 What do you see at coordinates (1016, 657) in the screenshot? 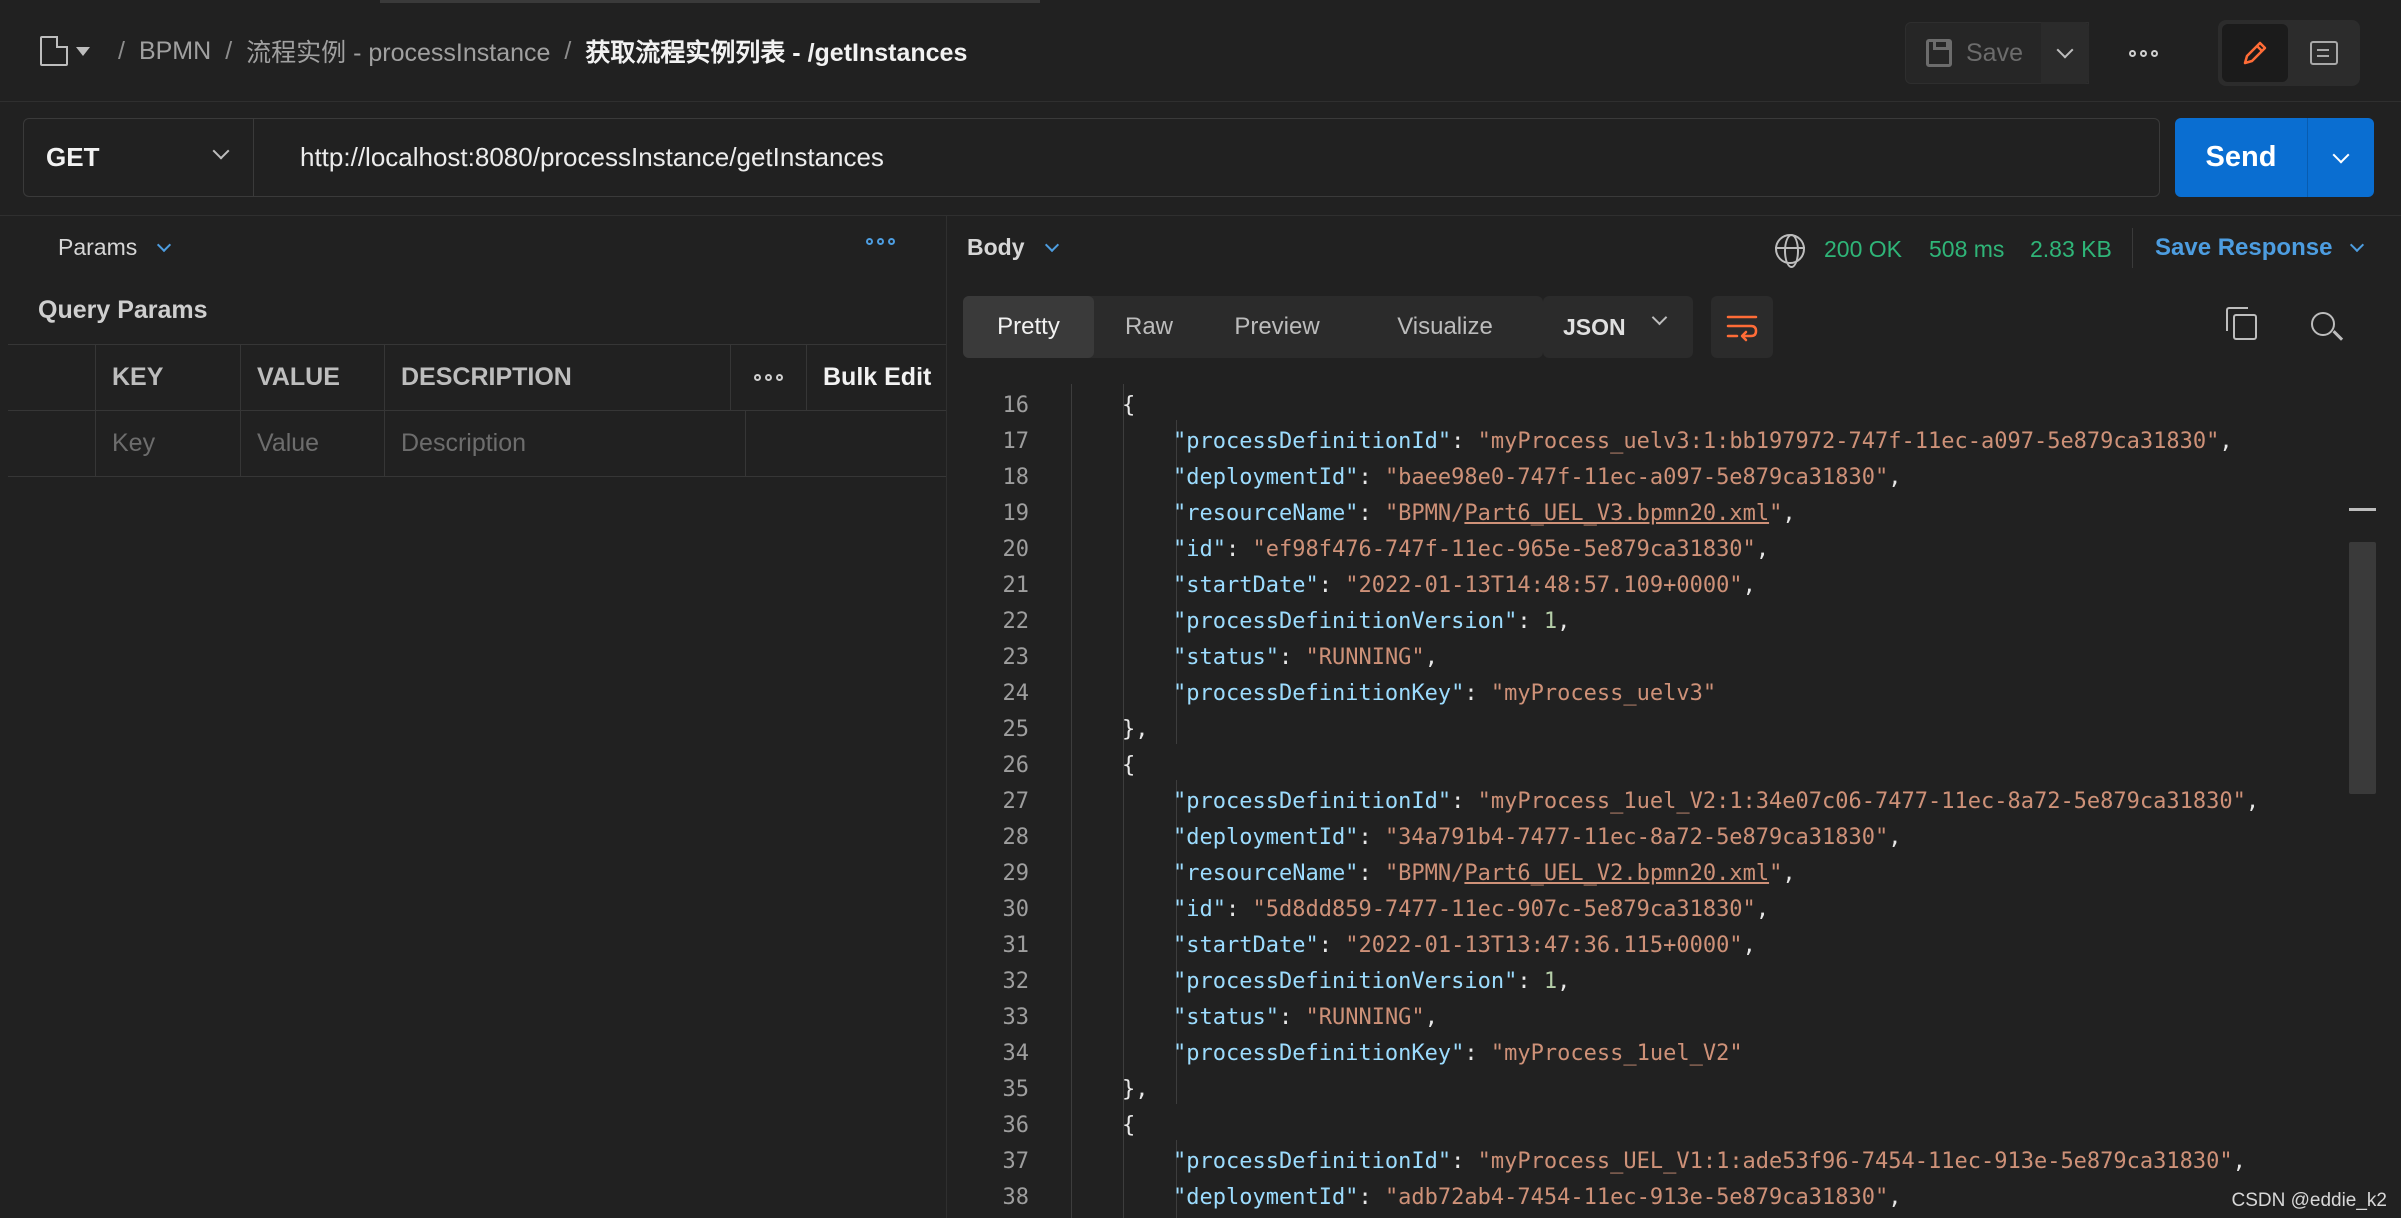
I see `line-number: 23` at bounding box center [1016, 657].